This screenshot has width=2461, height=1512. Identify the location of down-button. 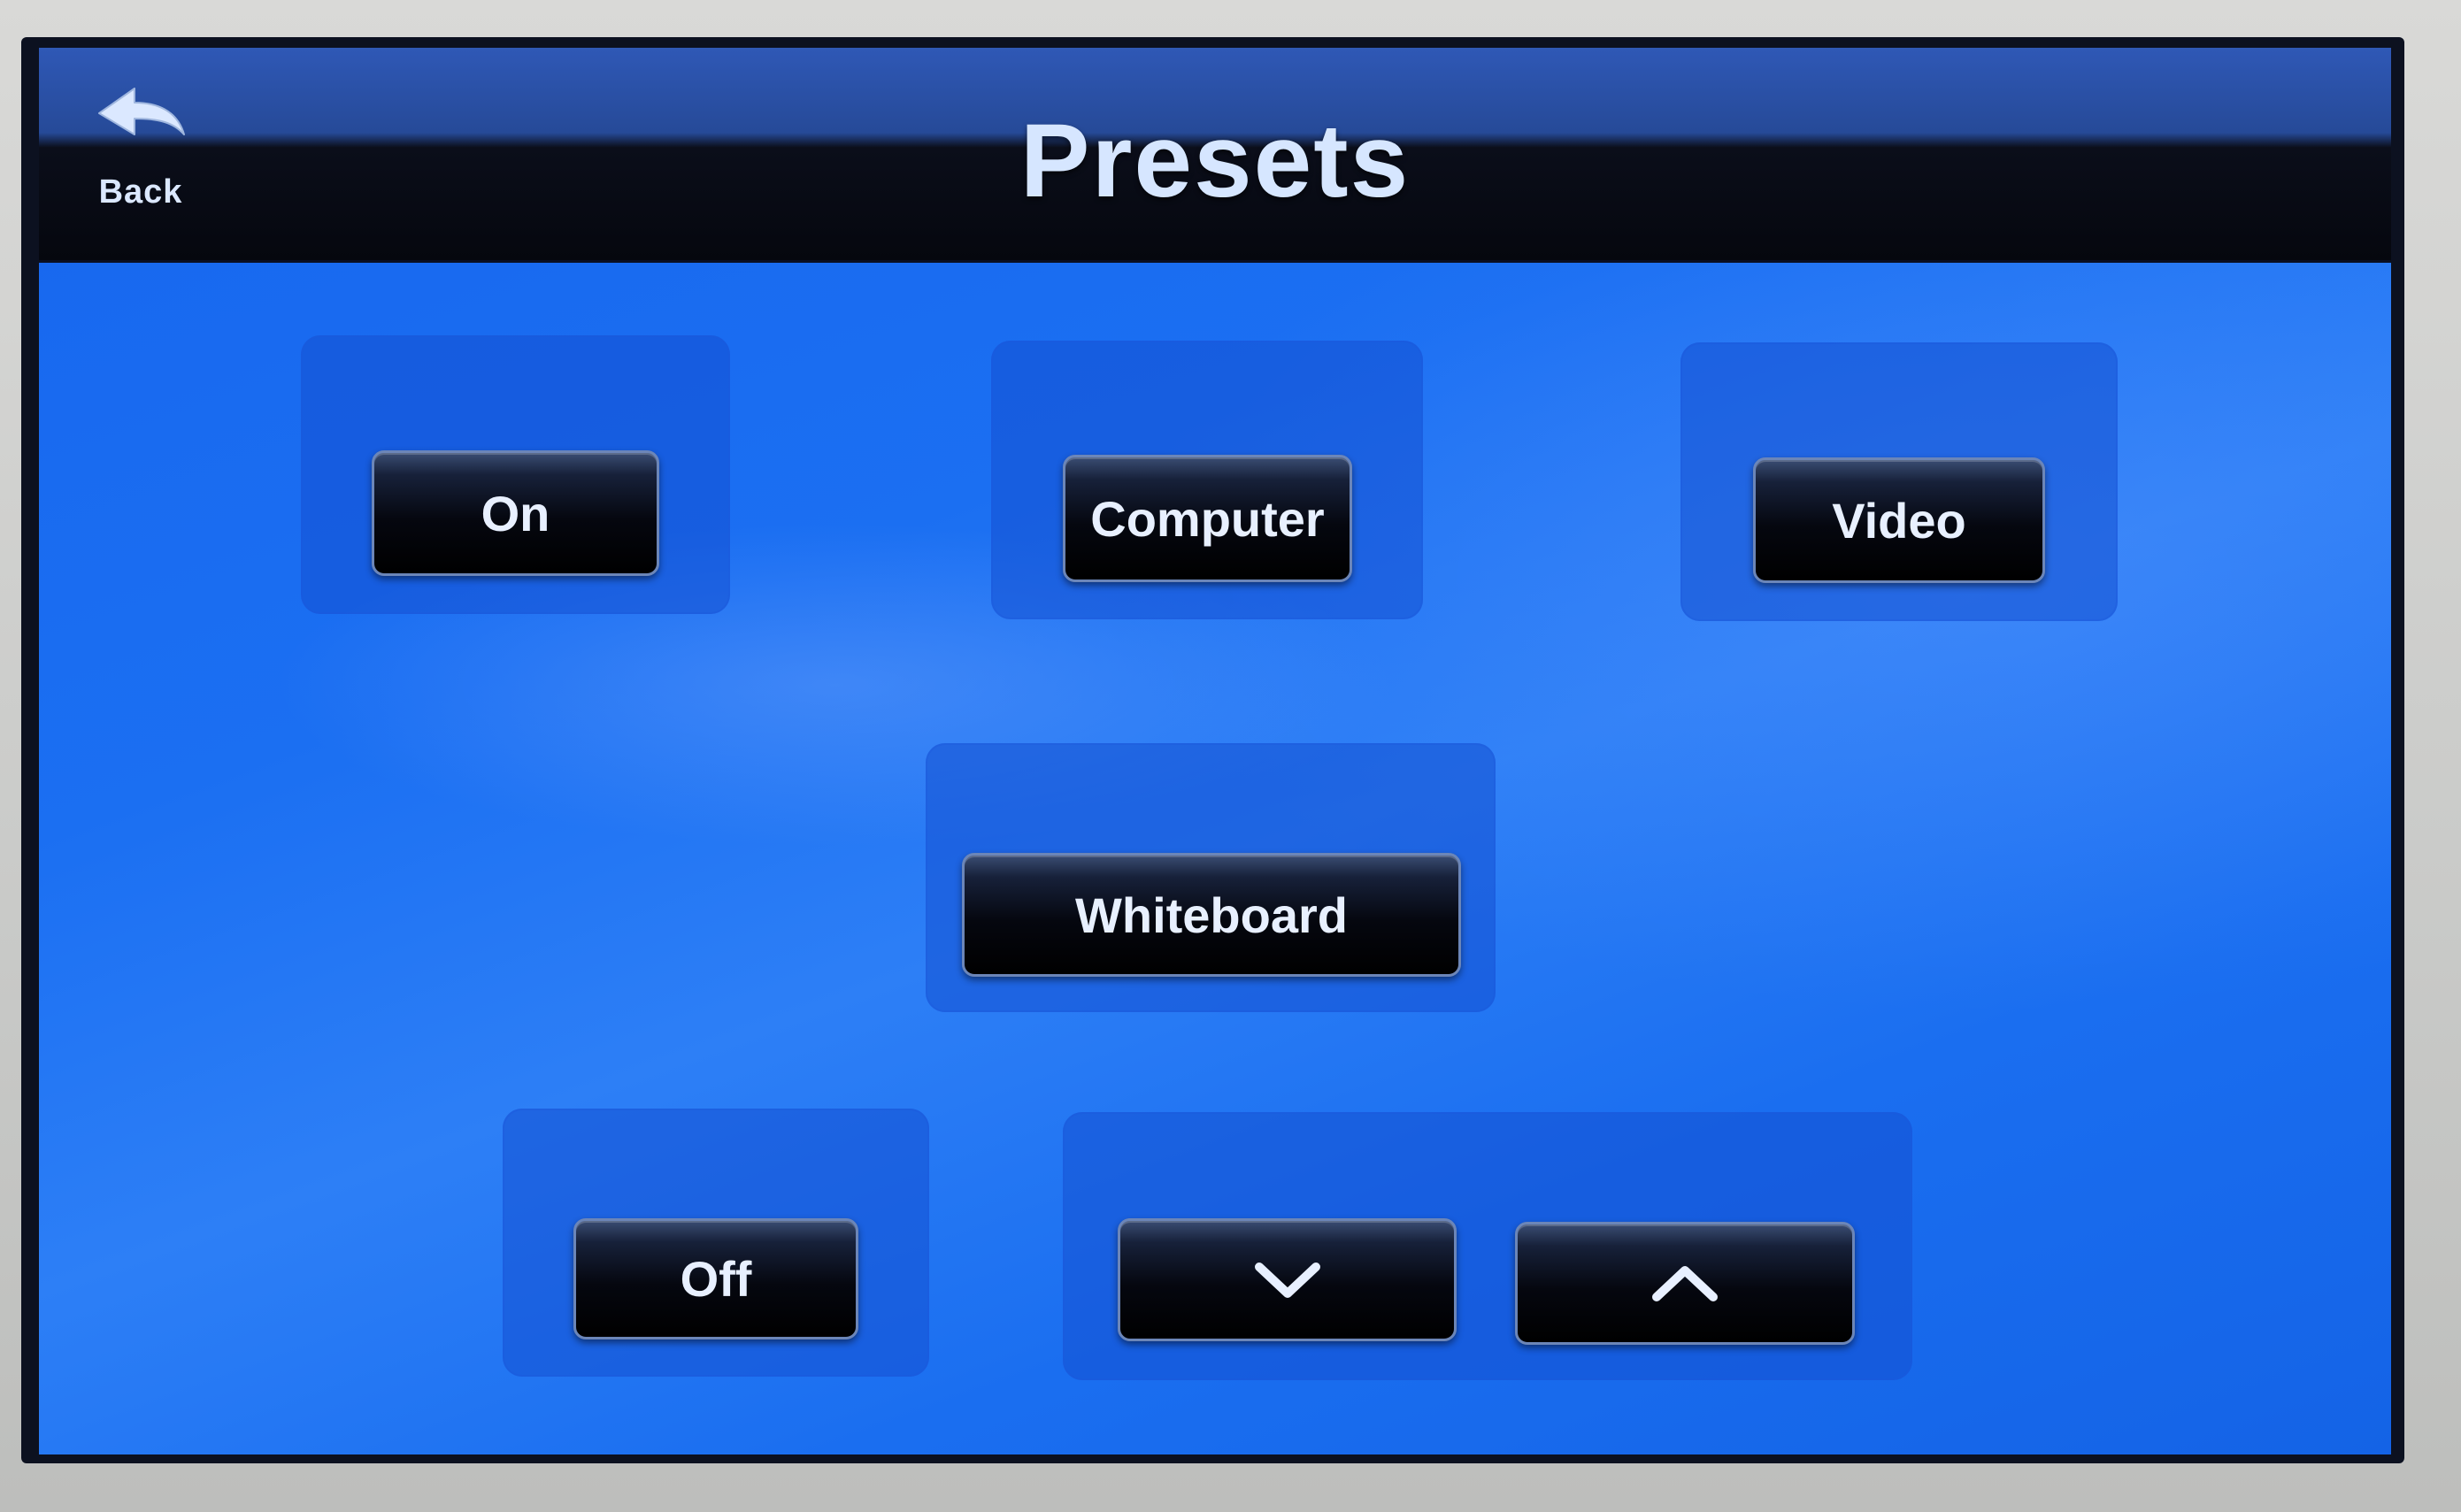
(1287, 1280).